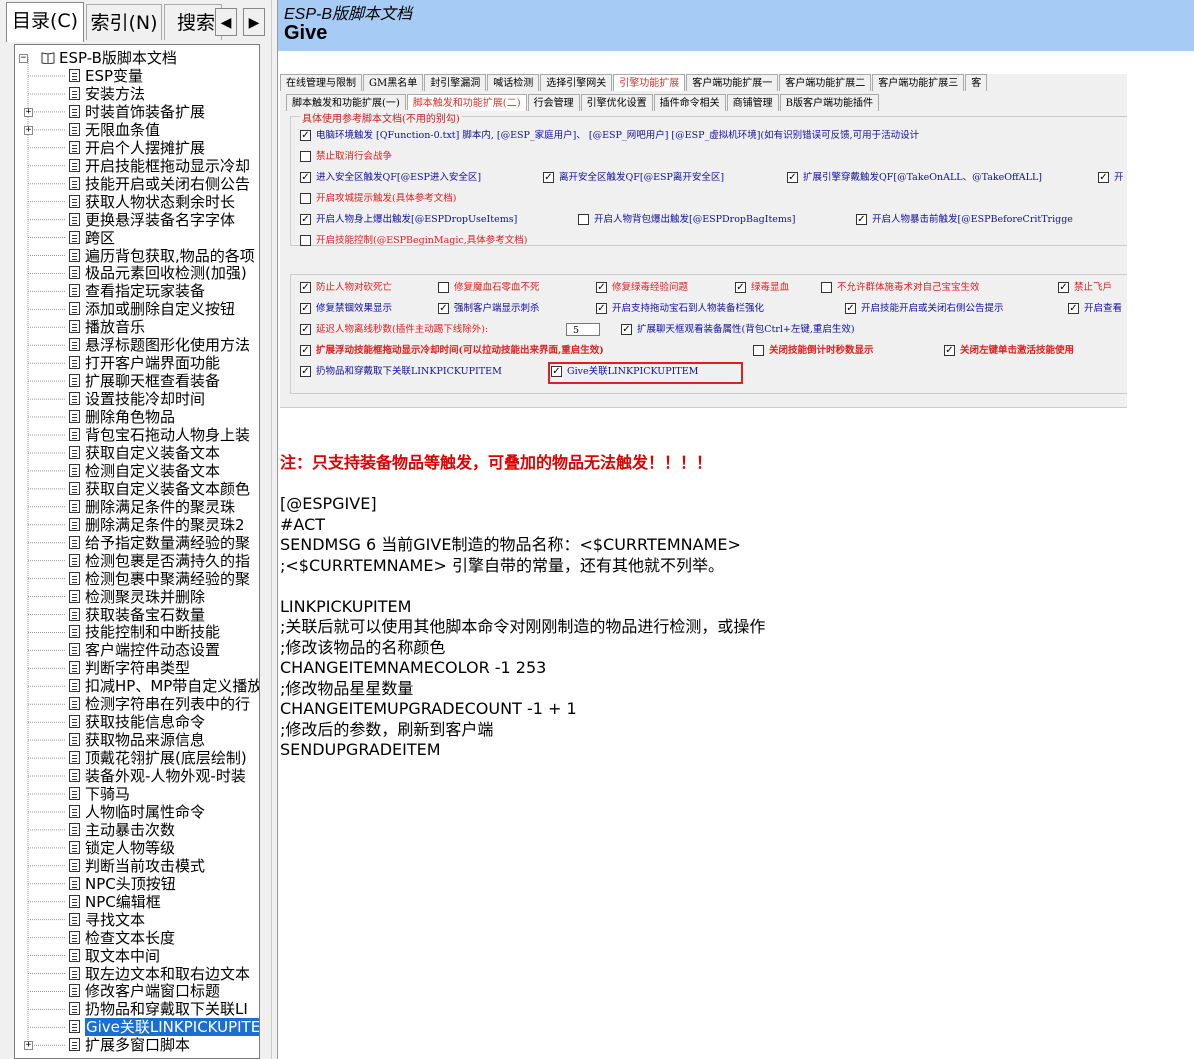 This screenshot has height=1059, width=1194. What do you see at coordinates (165, 776) in the screenshot?
I see `tree-item-label: 装备外观-人物外观-时装` at bounding box center [165, 776].